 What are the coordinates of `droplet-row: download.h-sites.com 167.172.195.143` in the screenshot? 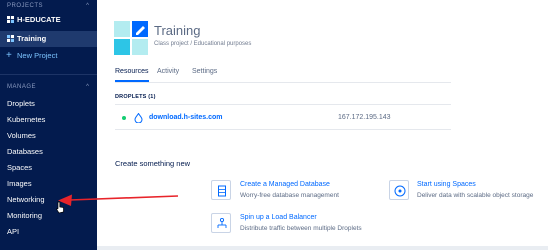 It's located at (283, 117).